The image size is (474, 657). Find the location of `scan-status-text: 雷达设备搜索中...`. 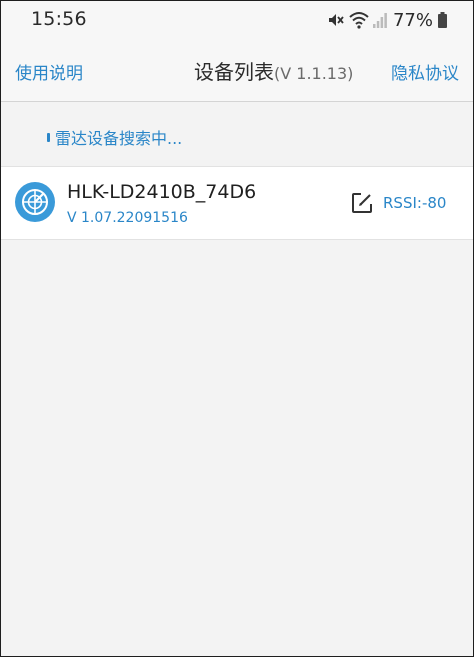

scan-status-text: 雷达设备搜索中... is located at coordinates (119, 138).